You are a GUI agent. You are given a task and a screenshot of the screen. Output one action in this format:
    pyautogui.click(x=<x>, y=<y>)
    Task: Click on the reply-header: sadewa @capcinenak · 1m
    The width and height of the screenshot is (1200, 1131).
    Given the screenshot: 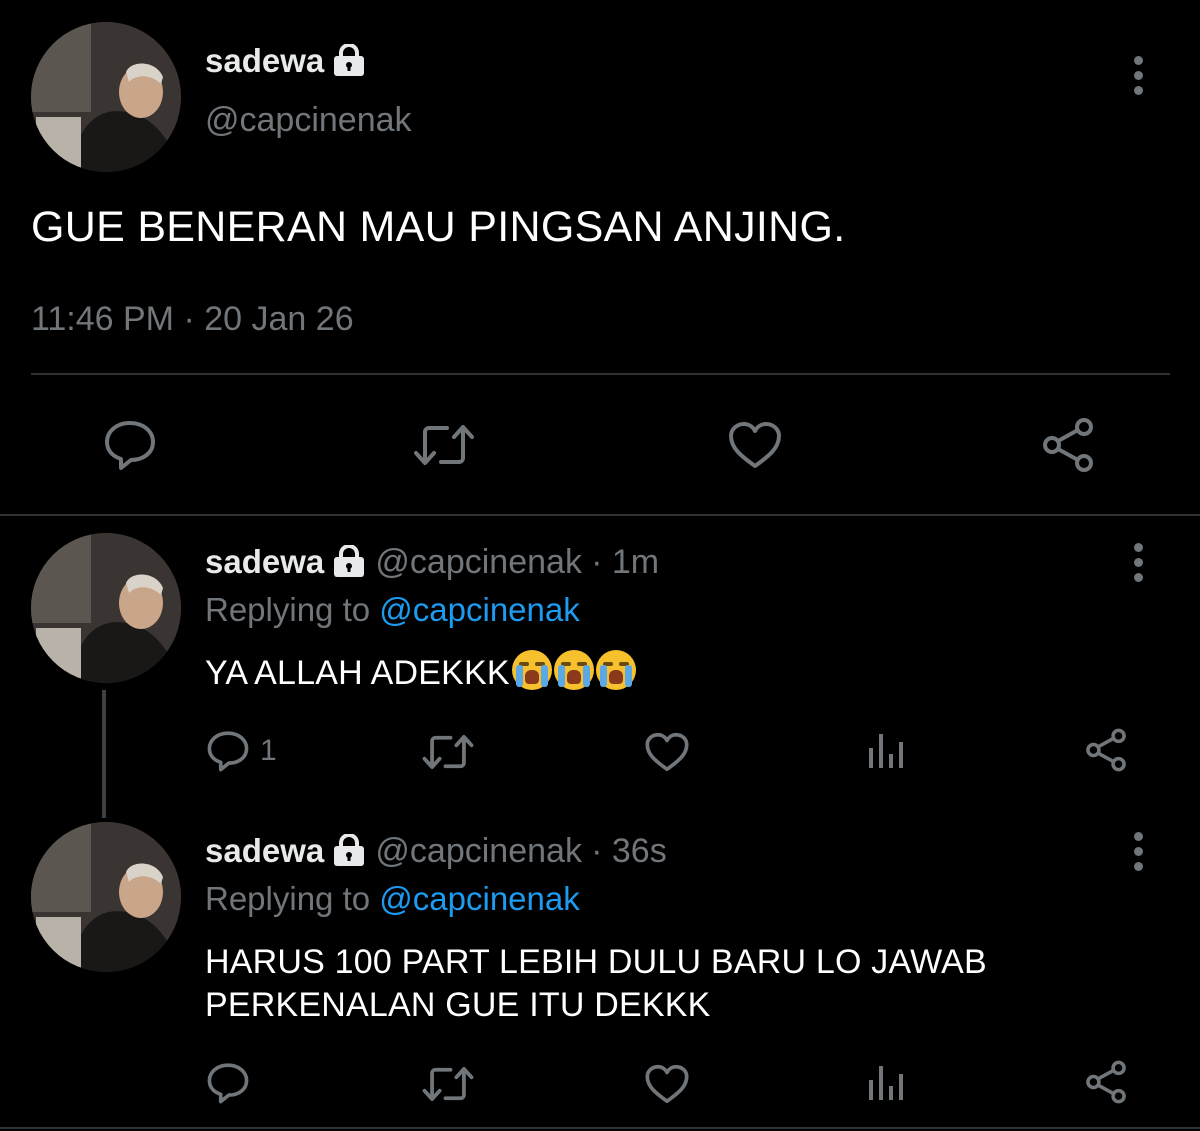 What is the action you would take?
    pyautogui.click(x=432, y=564)
    